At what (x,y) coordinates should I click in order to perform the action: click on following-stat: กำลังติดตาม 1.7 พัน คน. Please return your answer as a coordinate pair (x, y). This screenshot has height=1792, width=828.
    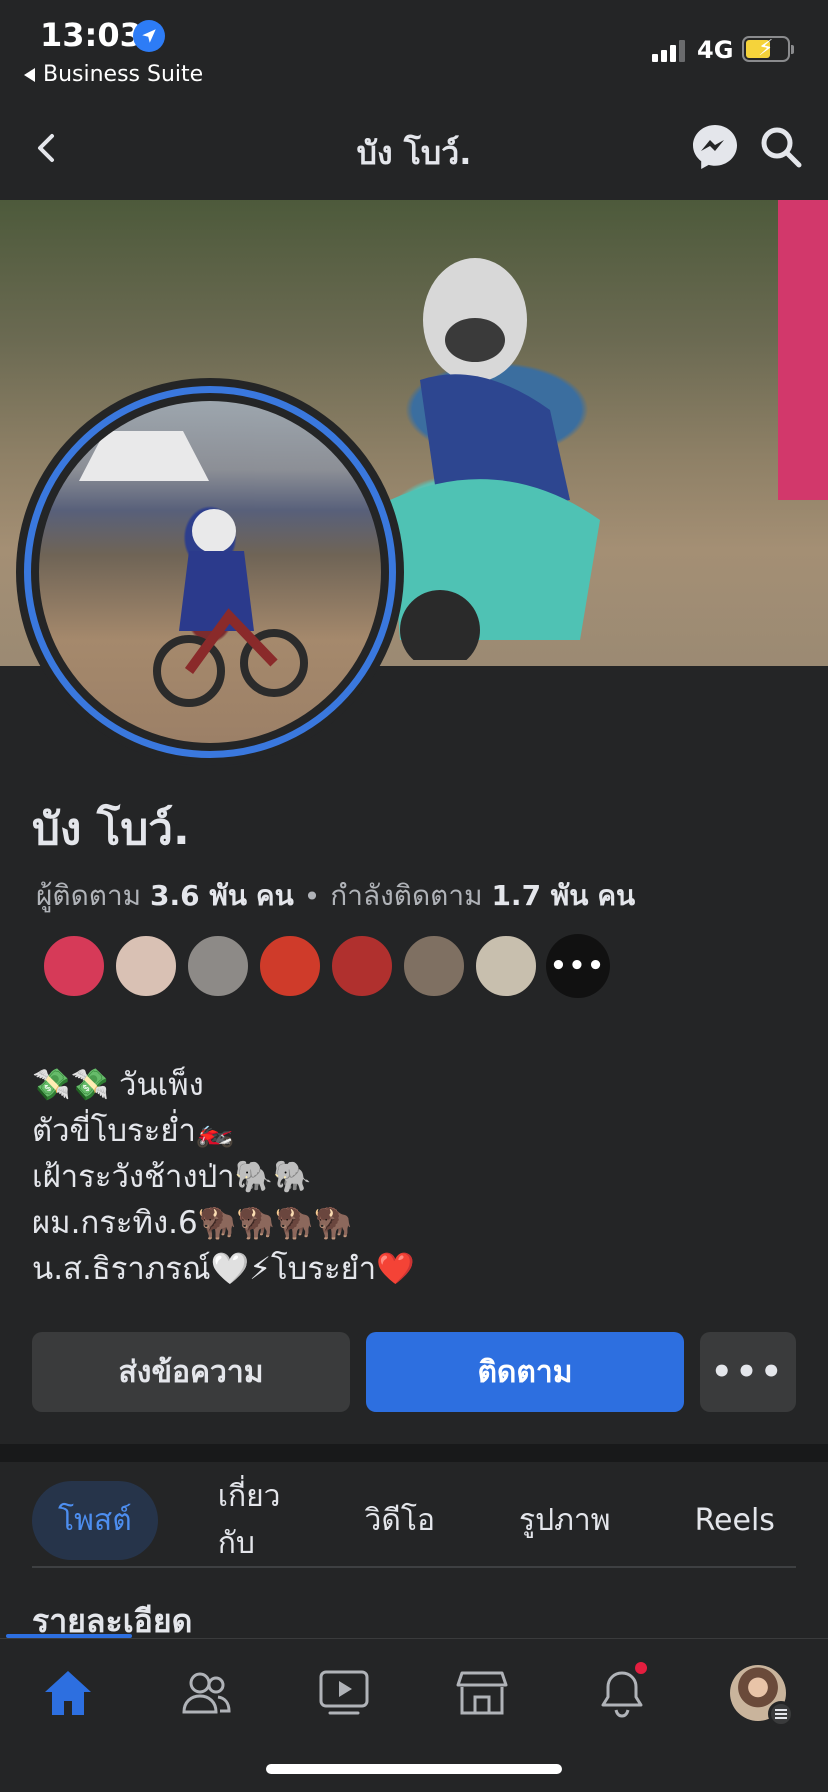
    Looking at the image, I should click on (482, 896).